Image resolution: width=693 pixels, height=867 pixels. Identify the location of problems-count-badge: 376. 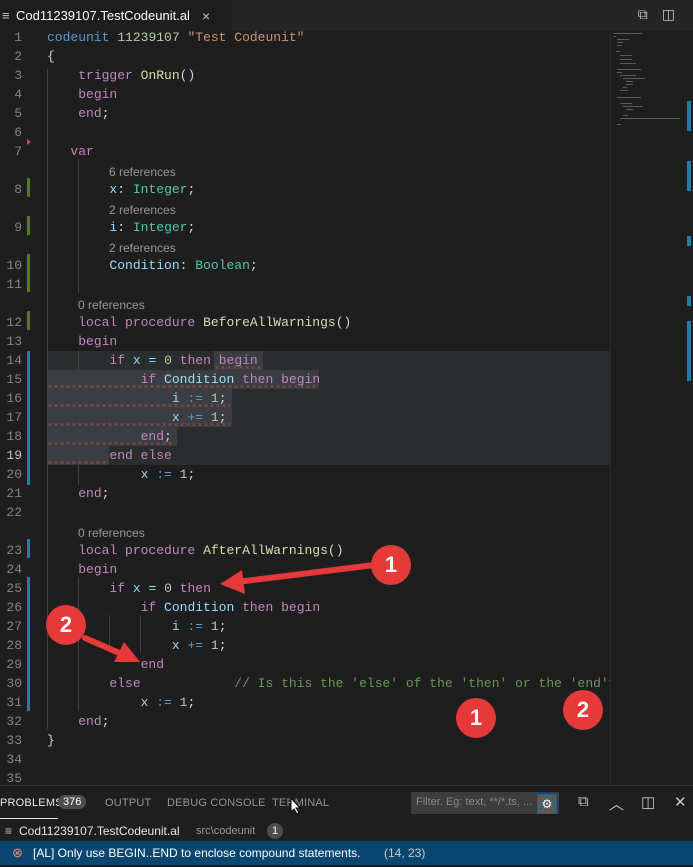
(72, 802).